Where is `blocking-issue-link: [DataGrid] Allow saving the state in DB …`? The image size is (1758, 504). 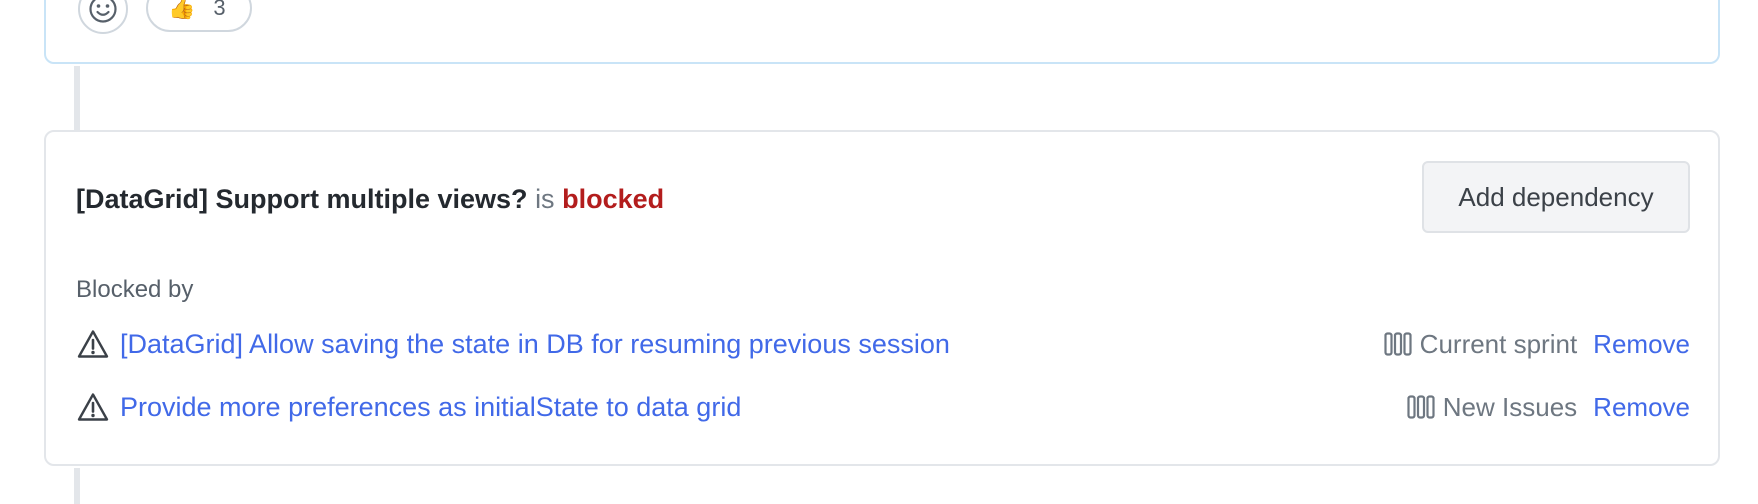 blocking-issue-link: [DataGrid] Allow saving the state in DB … is located at coordinates (535, 344).